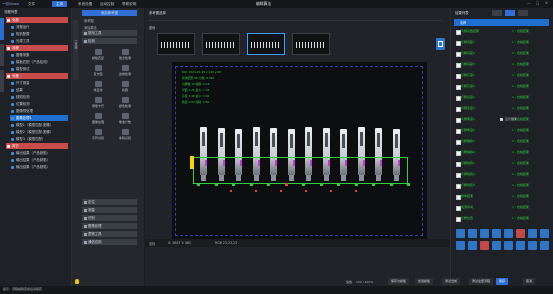 Image resolution: width=553 pixels, height=294 pixels. I want to click on tool-template: 模板匹配, so click(98, 55).